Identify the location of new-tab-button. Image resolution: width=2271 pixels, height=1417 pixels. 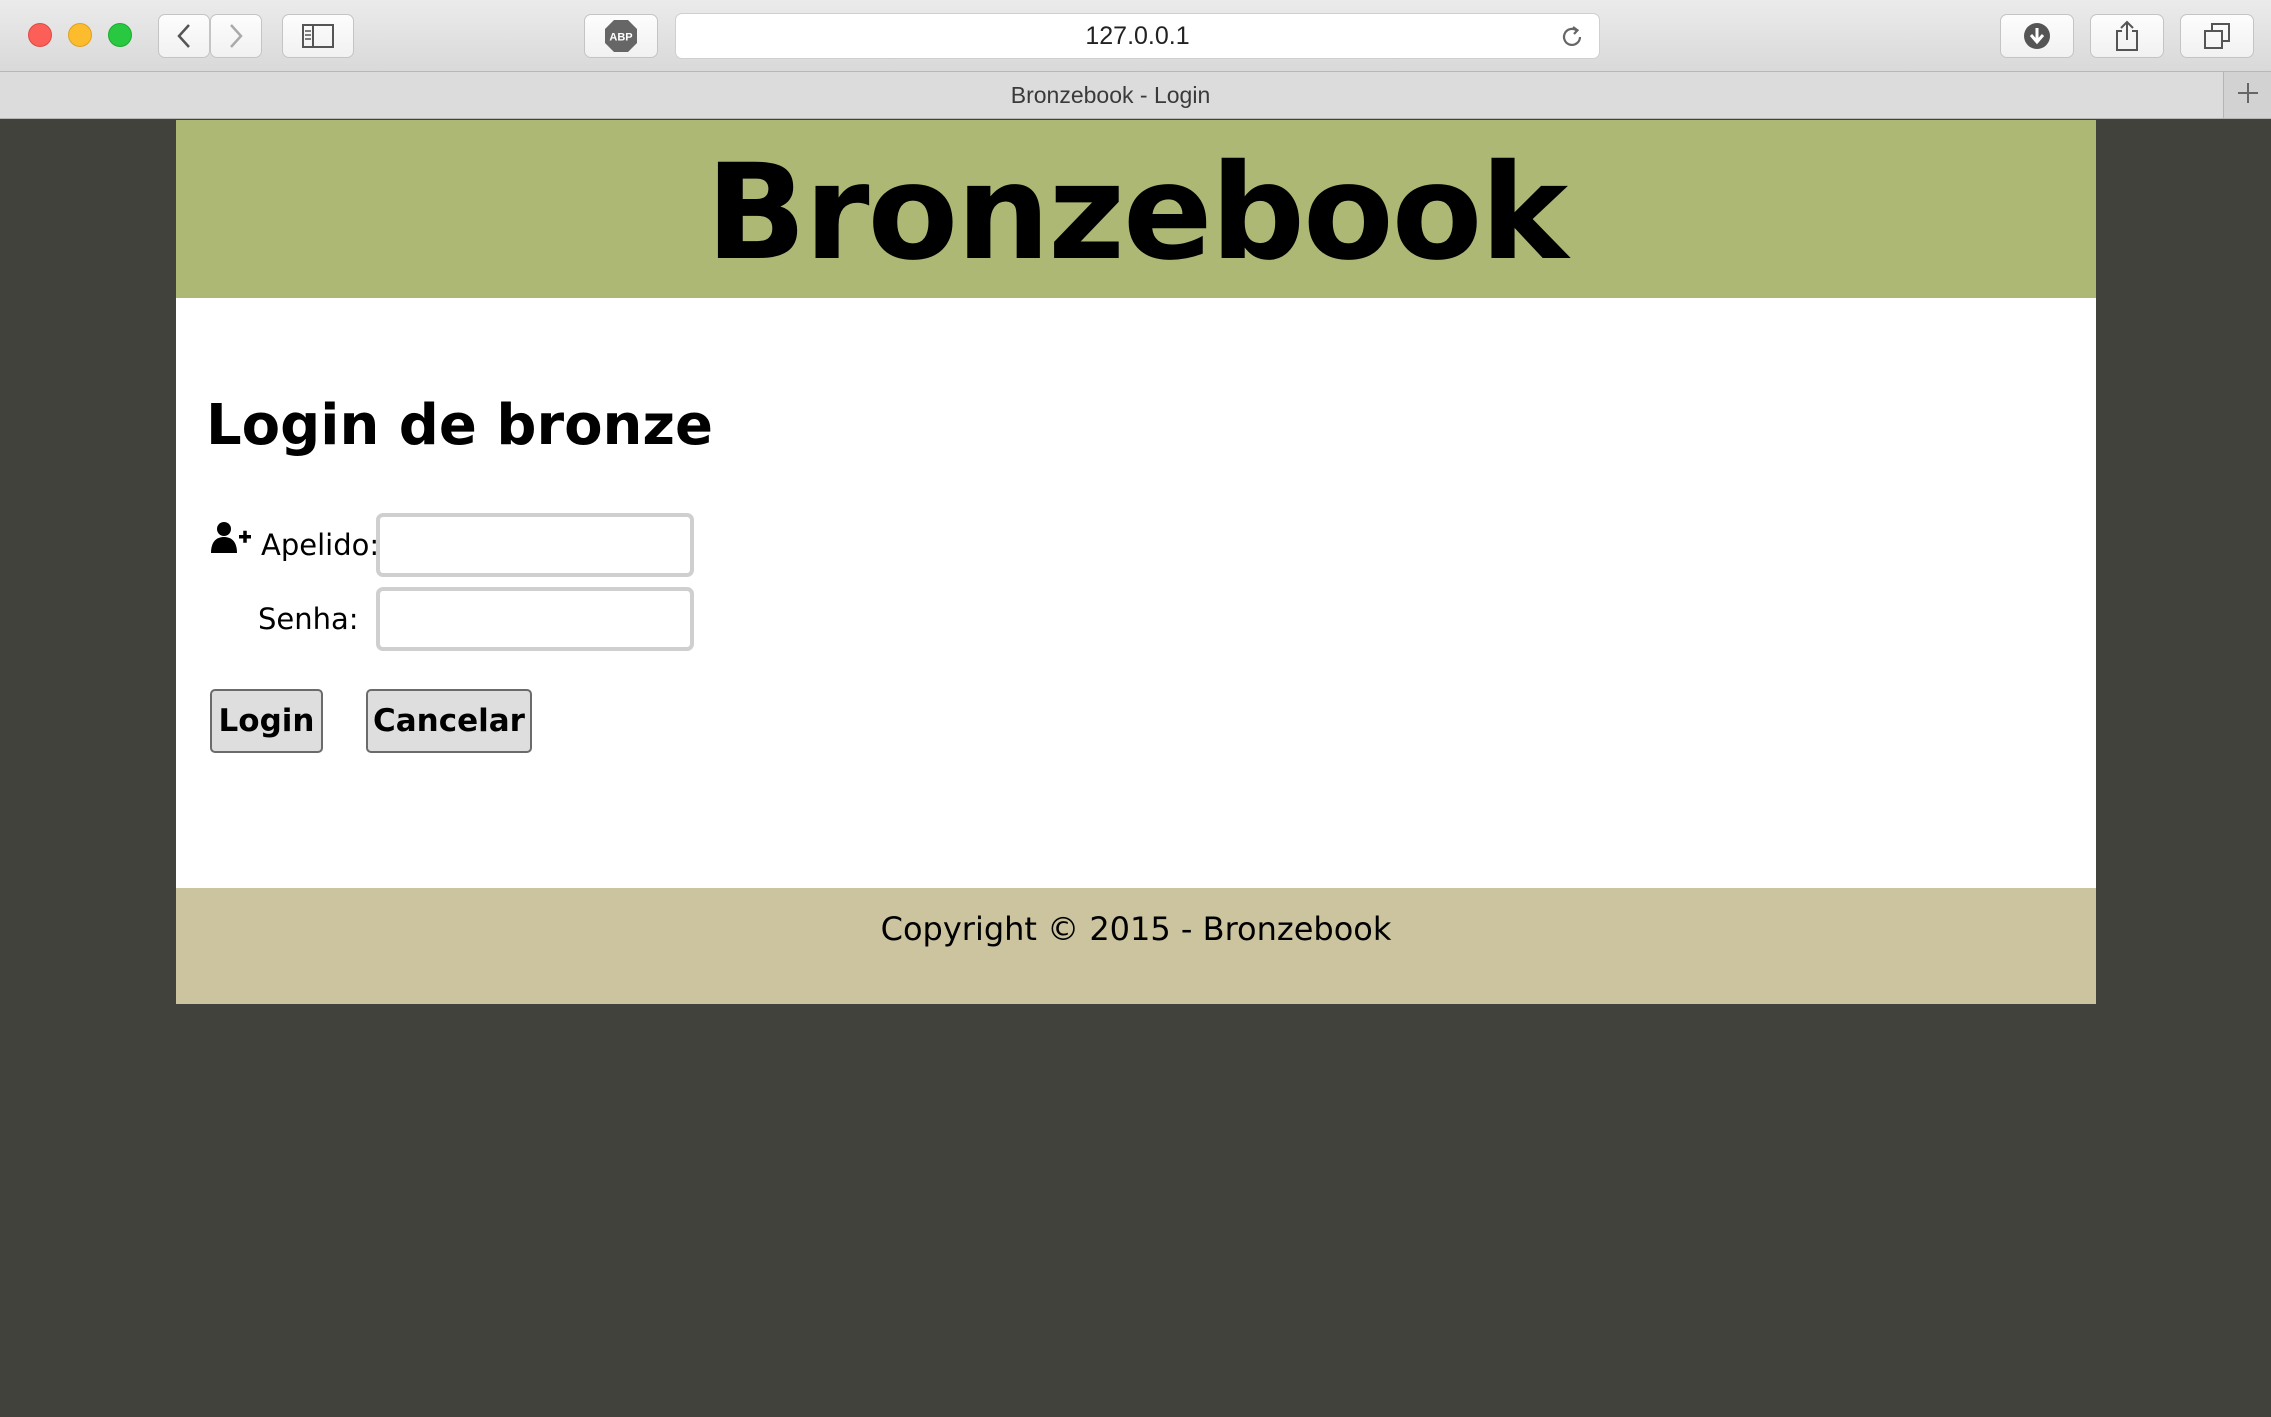
(2247, 95).